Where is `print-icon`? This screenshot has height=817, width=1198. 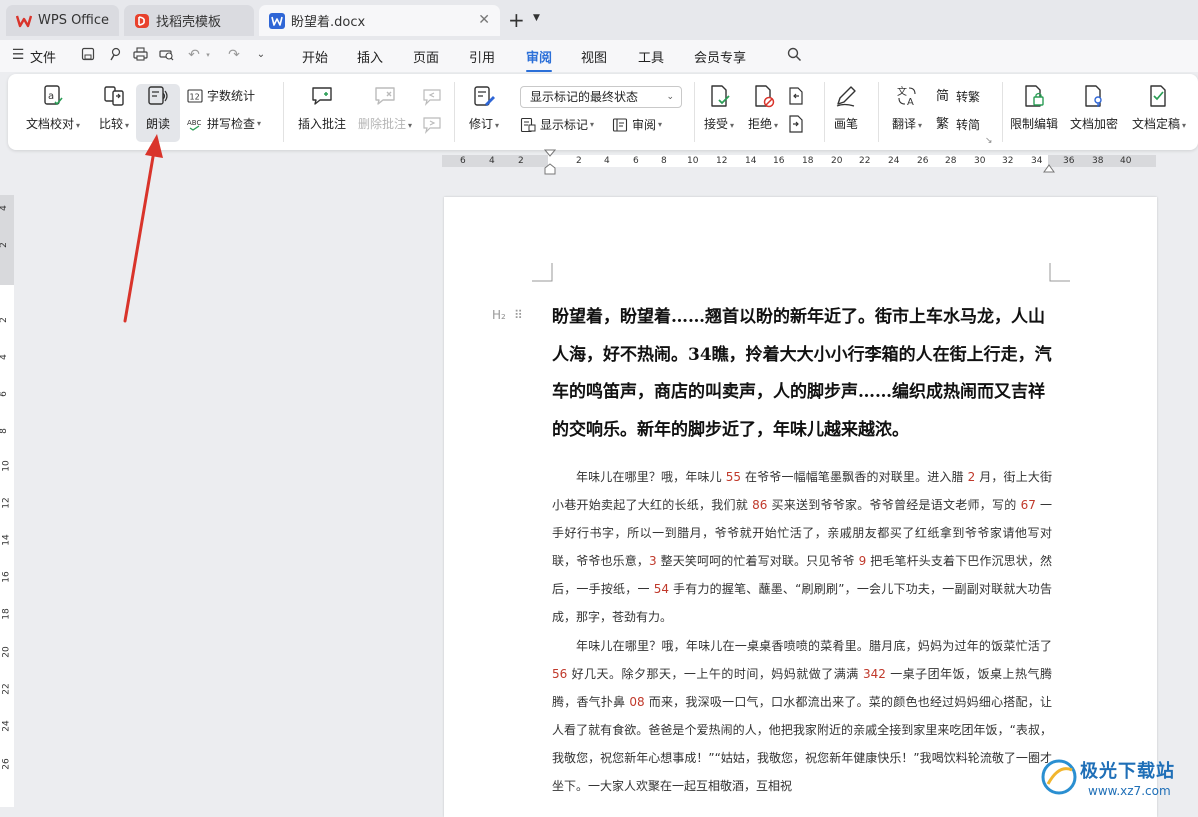
print-icon is located at coordinates (140, 55).